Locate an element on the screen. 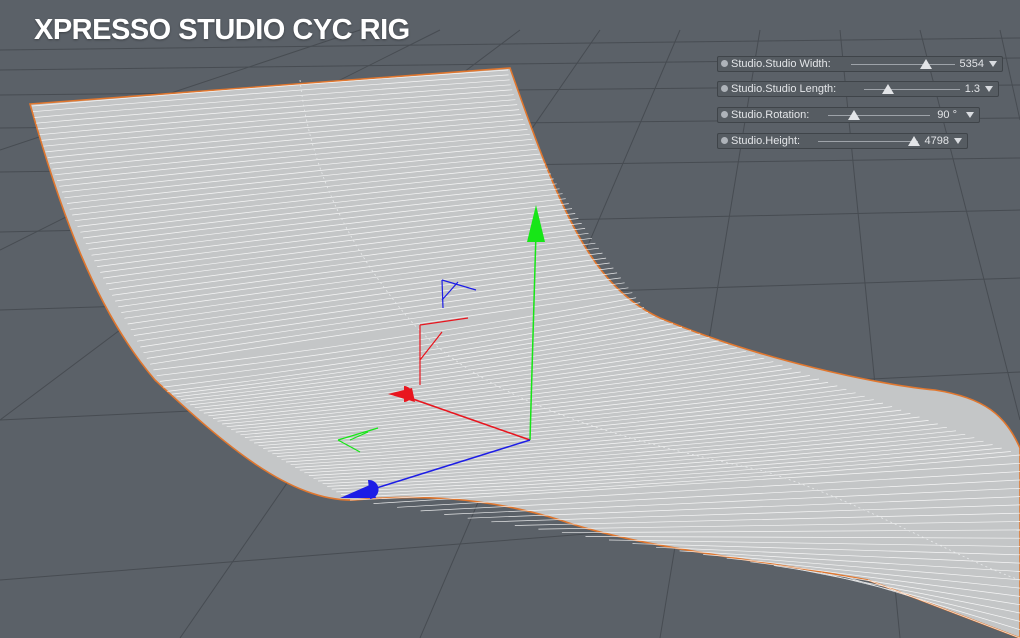 This screenshot has height=638, width=1020. param-value: 4798 is located at coordinates (931, 141).